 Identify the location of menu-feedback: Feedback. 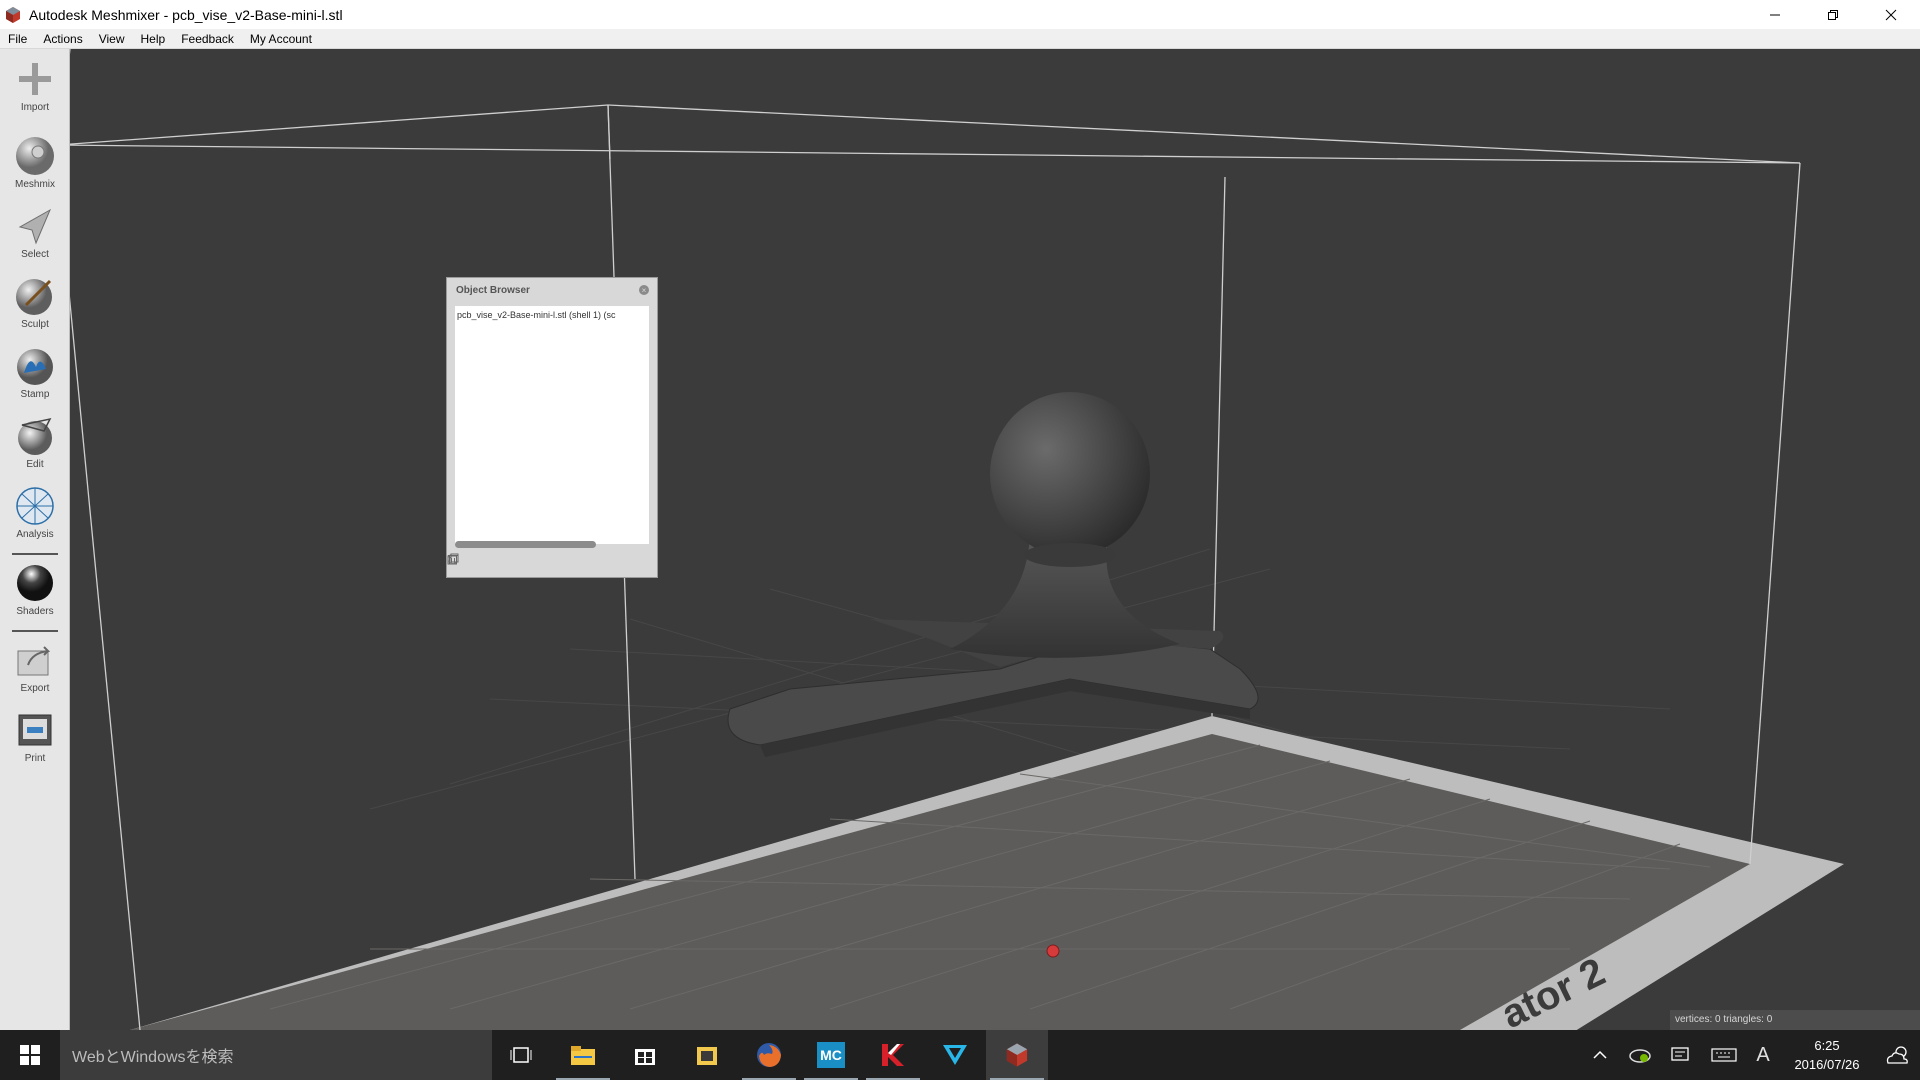
(207, 39).